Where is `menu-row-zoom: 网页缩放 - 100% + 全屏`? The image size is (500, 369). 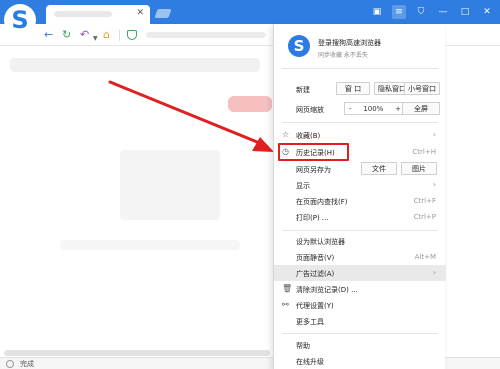
menu-row-zoom: 网页缩放 - 100% + 全屏 is located at coordinates (360, 109).